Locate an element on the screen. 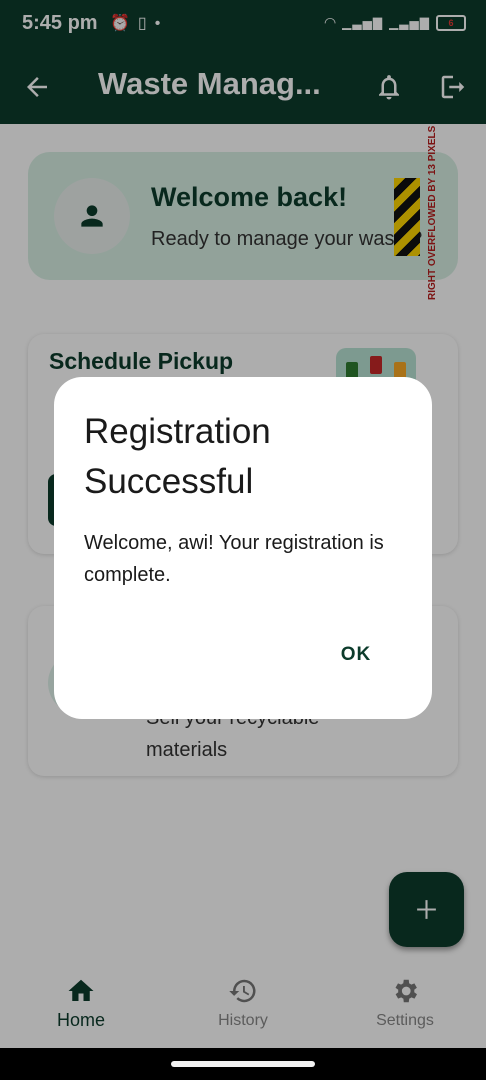 This screenshot has height=1080, width=486. ok-button: OK is located at coordinates (356, 655).